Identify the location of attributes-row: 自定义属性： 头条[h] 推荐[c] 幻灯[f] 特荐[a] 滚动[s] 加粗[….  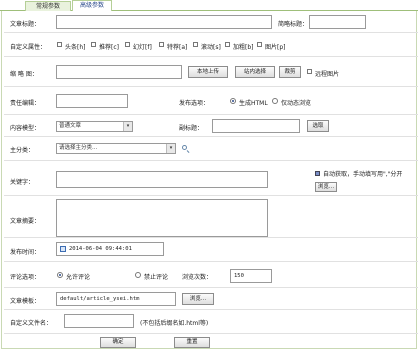
(211, 45).